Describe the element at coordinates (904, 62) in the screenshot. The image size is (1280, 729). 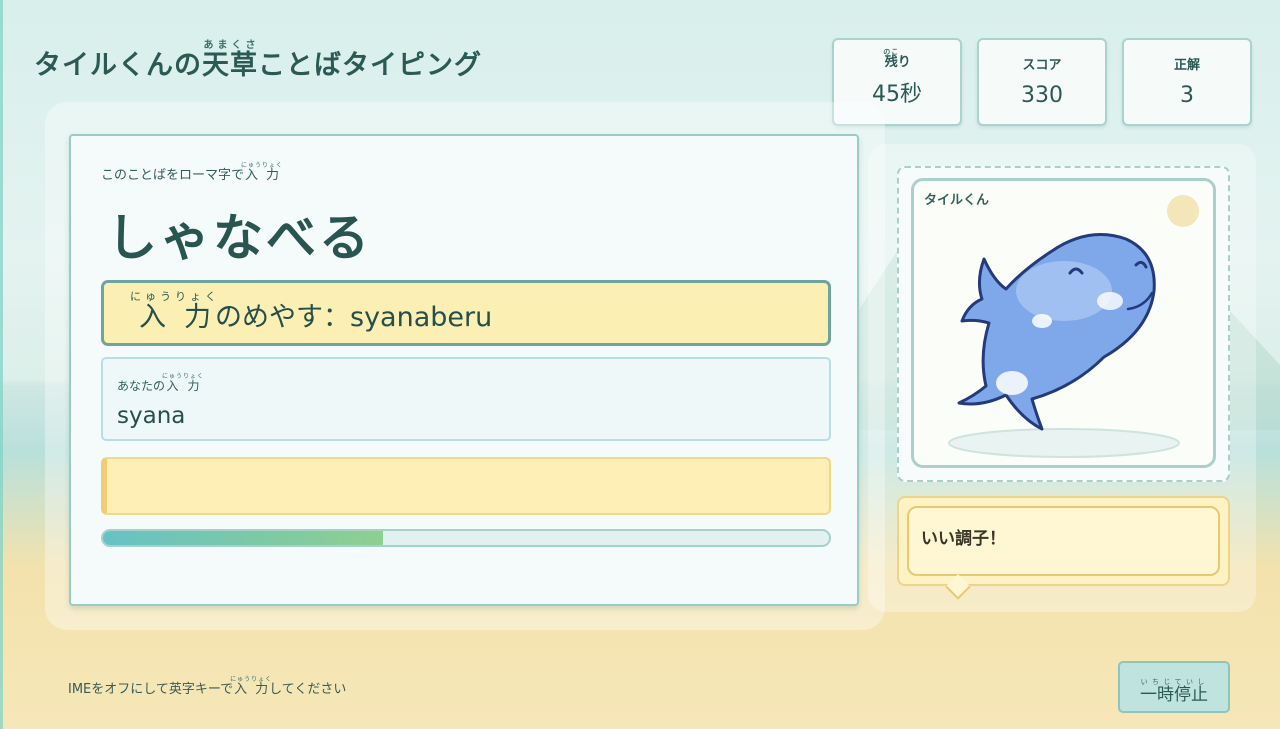
I see `time-label-suffix: り` at that location.